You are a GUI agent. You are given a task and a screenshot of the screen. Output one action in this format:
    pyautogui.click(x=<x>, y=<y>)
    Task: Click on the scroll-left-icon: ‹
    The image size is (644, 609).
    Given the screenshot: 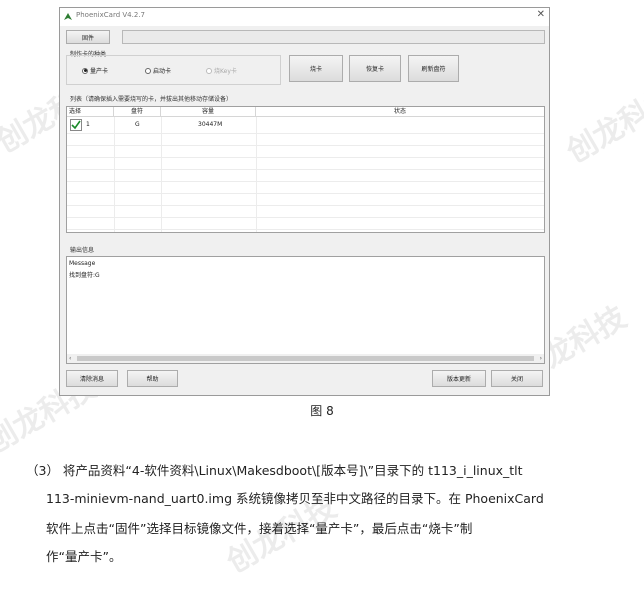 What is the action you would take?
    pyautogui.click(x=70, y=358)
    